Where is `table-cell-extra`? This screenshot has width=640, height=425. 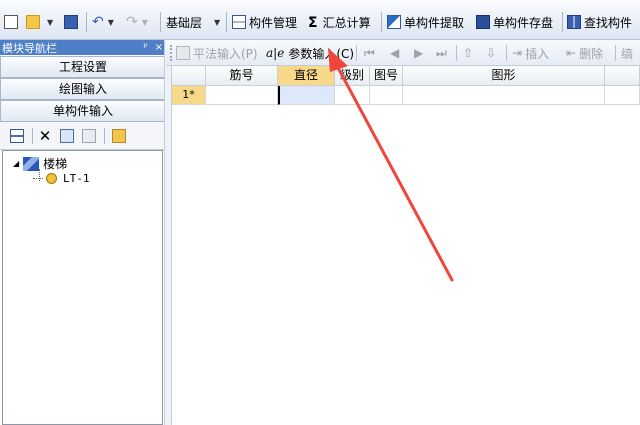 table-cell-extra is located at coordinates (622, 95).